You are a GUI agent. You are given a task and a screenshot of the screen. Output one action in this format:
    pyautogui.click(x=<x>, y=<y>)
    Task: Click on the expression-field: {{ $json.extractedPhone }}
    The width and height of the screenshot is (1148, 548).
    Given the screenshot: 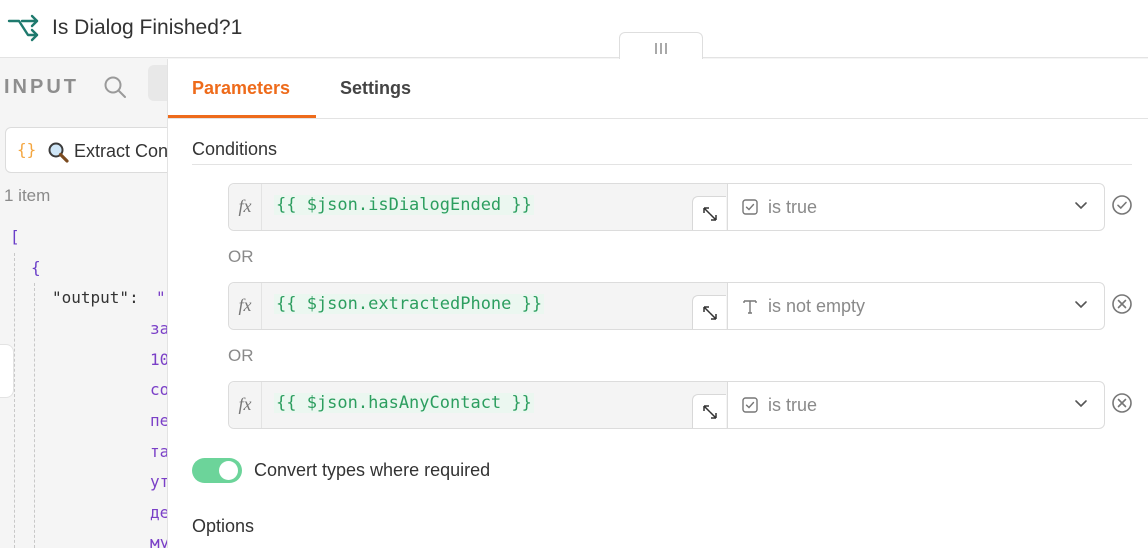 What is the action you would take?
    pyautogui.click(x=494, y=306)
    